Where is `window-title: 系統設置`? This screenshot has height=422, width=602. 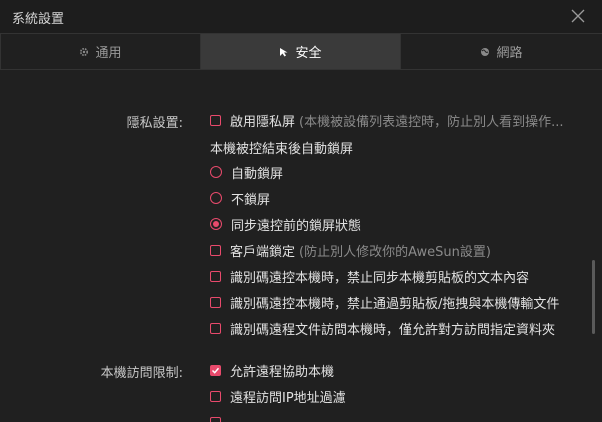 window-title: 系統設置 is located at coordinates (38, 19).